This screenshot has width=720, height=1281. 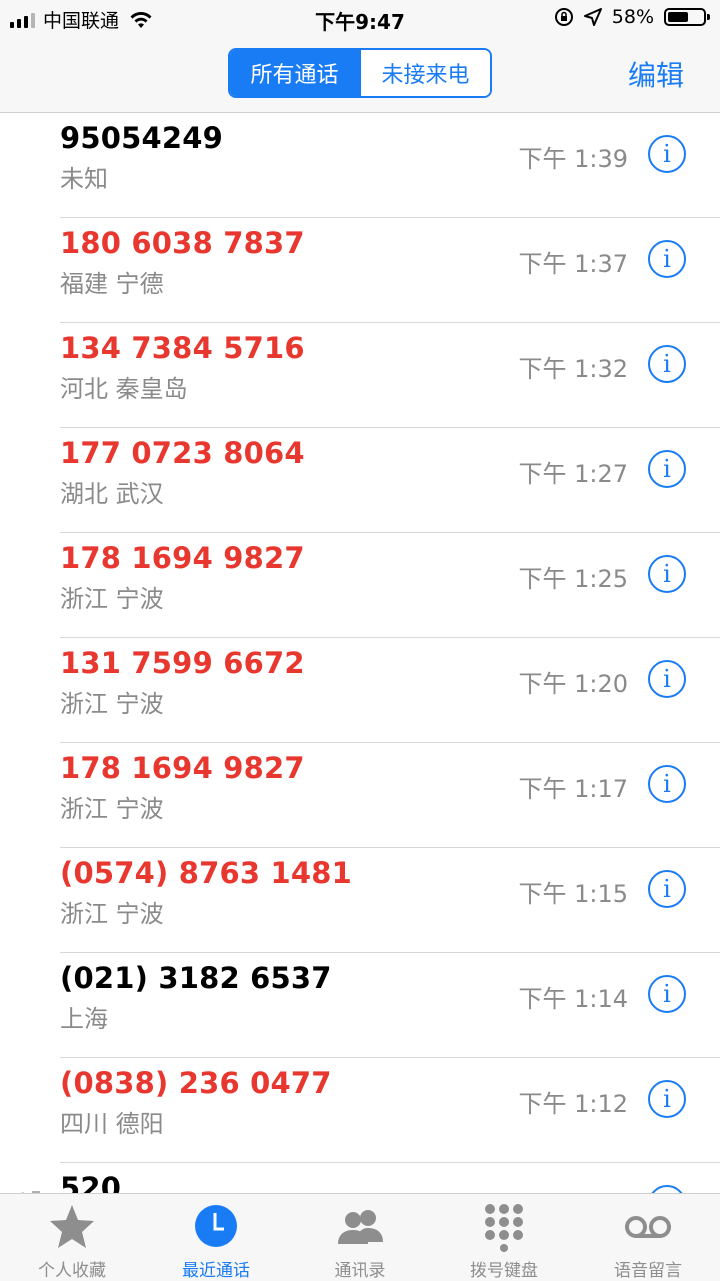 I want to click on call-number: 131 7599 6672, so click(x=182, y=663).